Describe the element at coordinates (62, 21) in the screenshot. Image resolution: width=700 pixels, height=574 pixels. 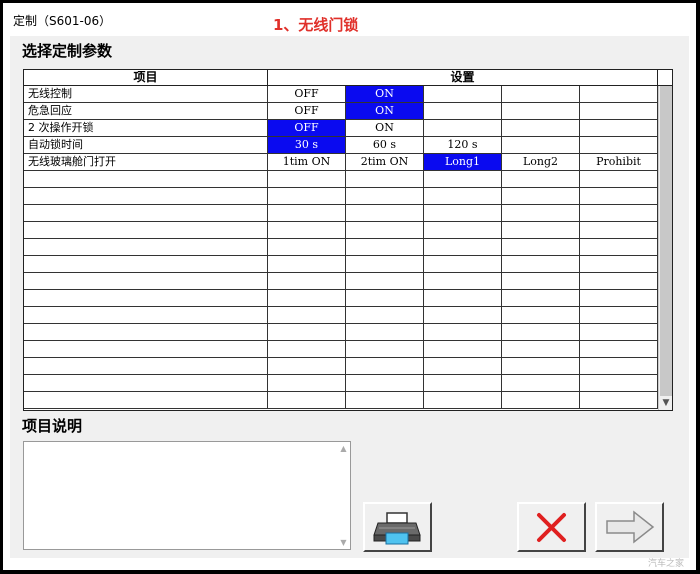
I see `window-title: 定制（S601-06）` at that location.